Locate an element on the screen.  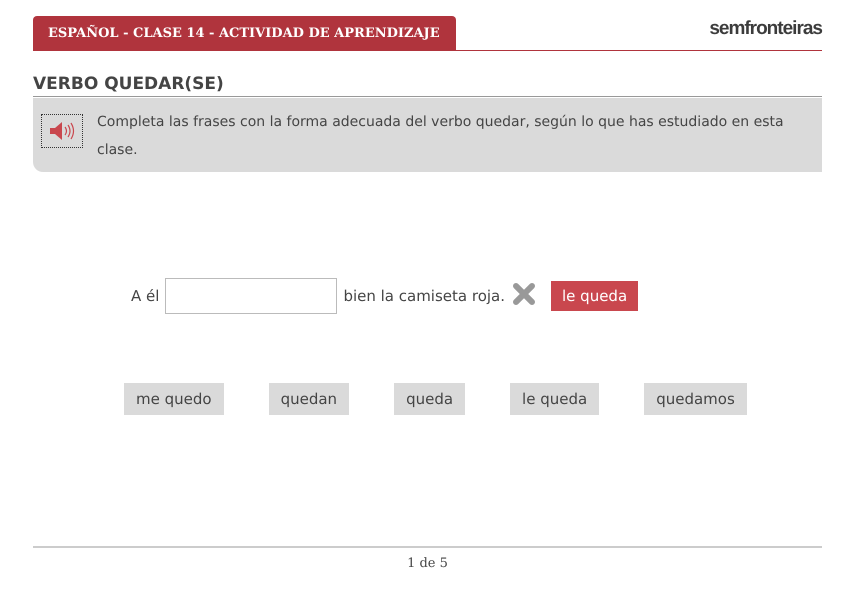
option-button: quedamos is located at coordinates (695, 399).